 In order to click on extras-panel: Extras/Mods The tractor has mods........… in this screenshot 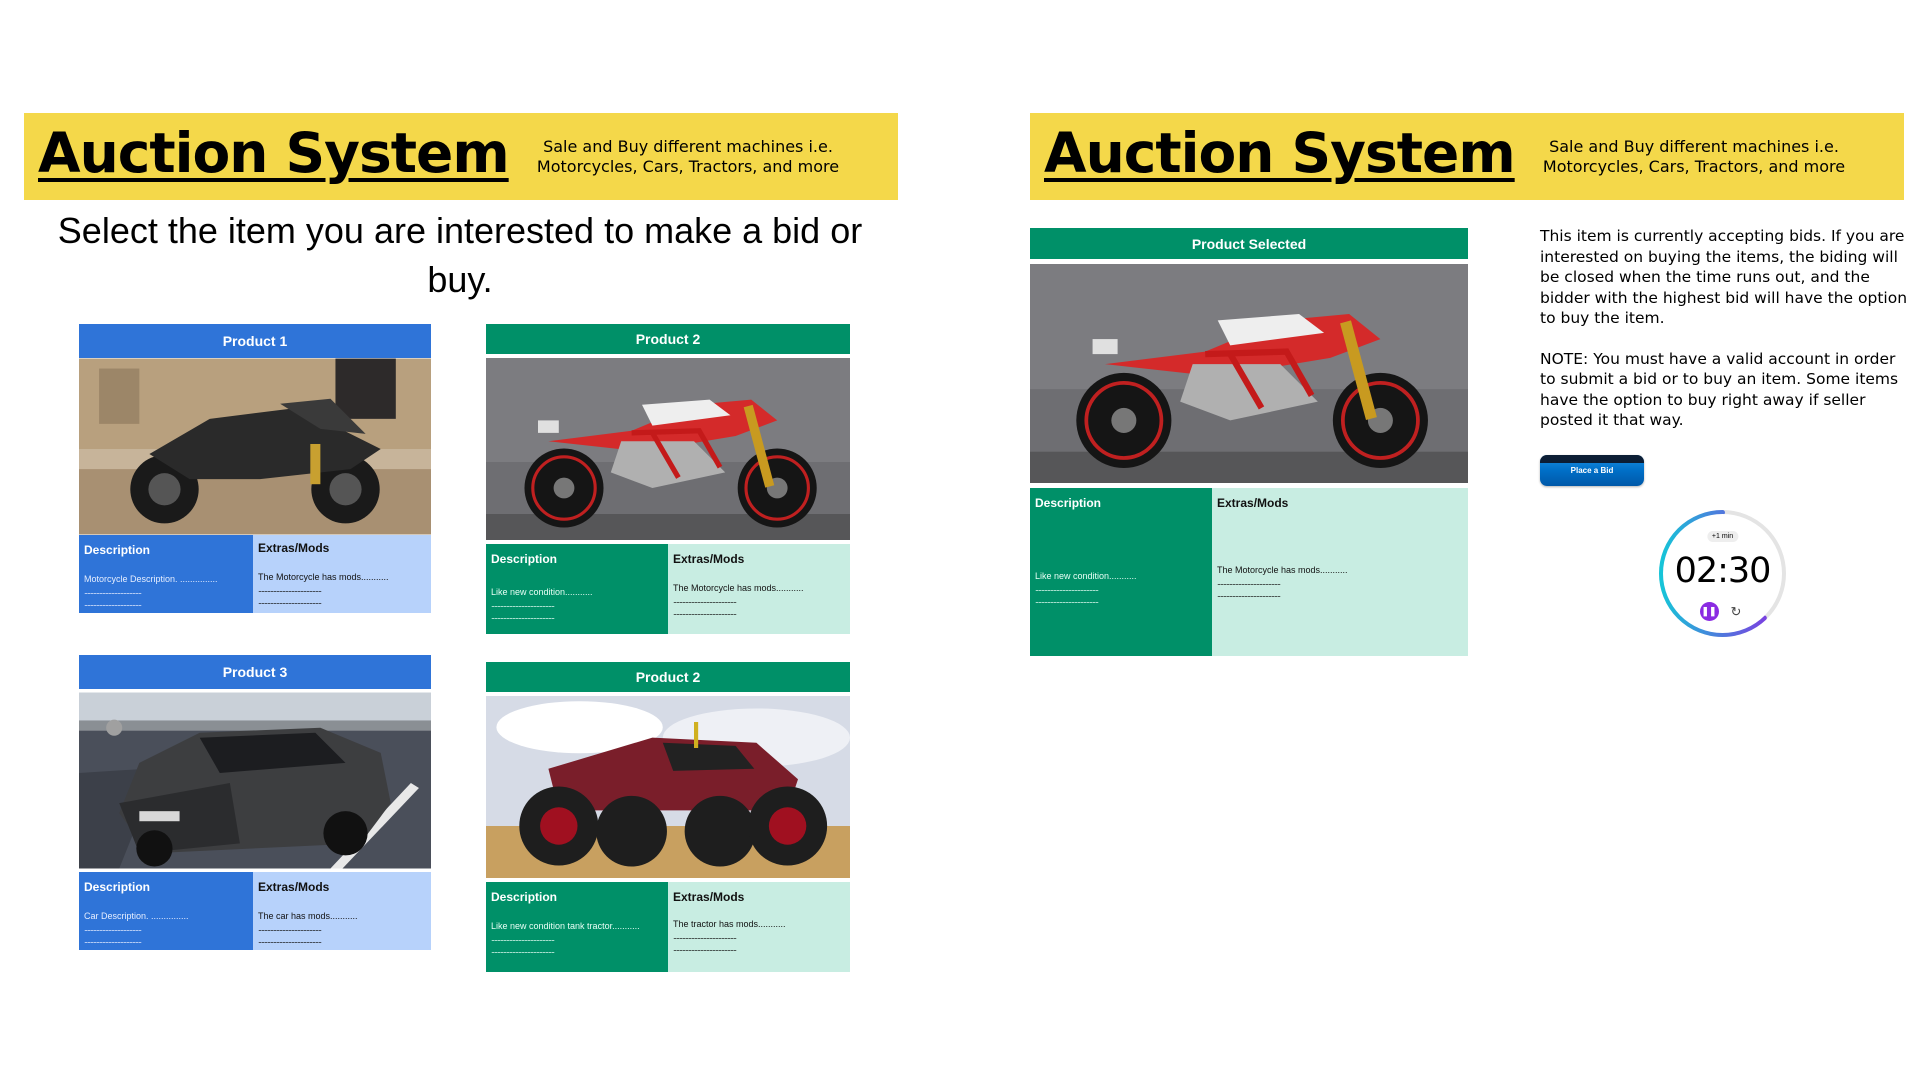, I will do `click(759, 927)`.